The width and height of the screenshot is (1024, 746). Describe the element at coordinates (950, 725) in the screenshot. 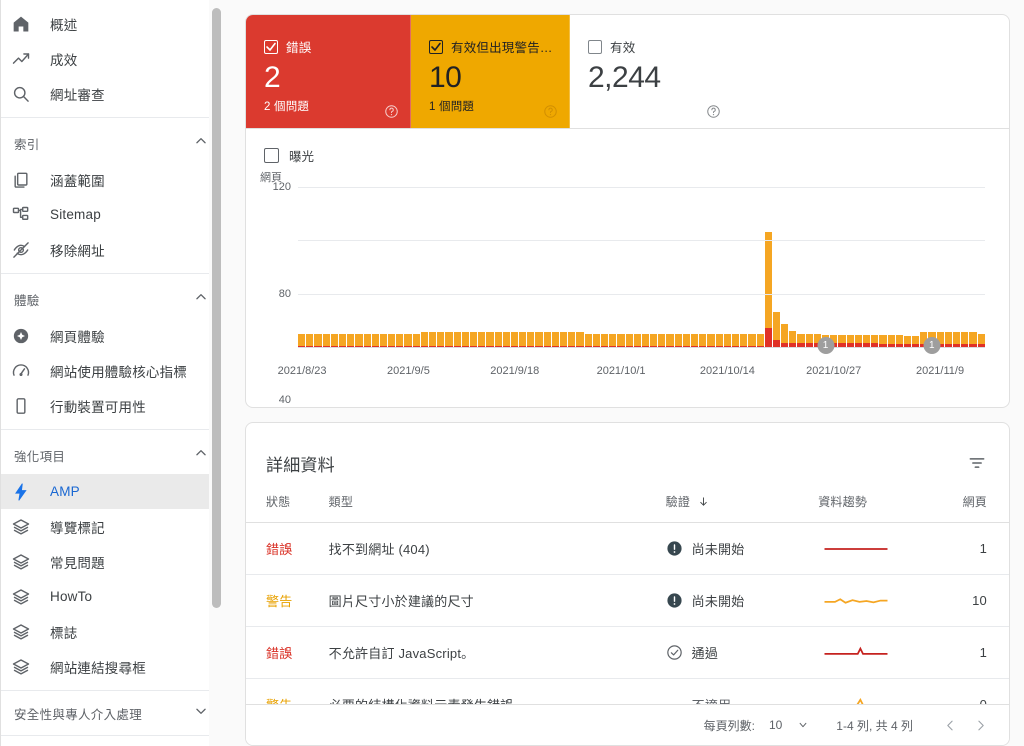

I see `pagination-prev-button` at that location.